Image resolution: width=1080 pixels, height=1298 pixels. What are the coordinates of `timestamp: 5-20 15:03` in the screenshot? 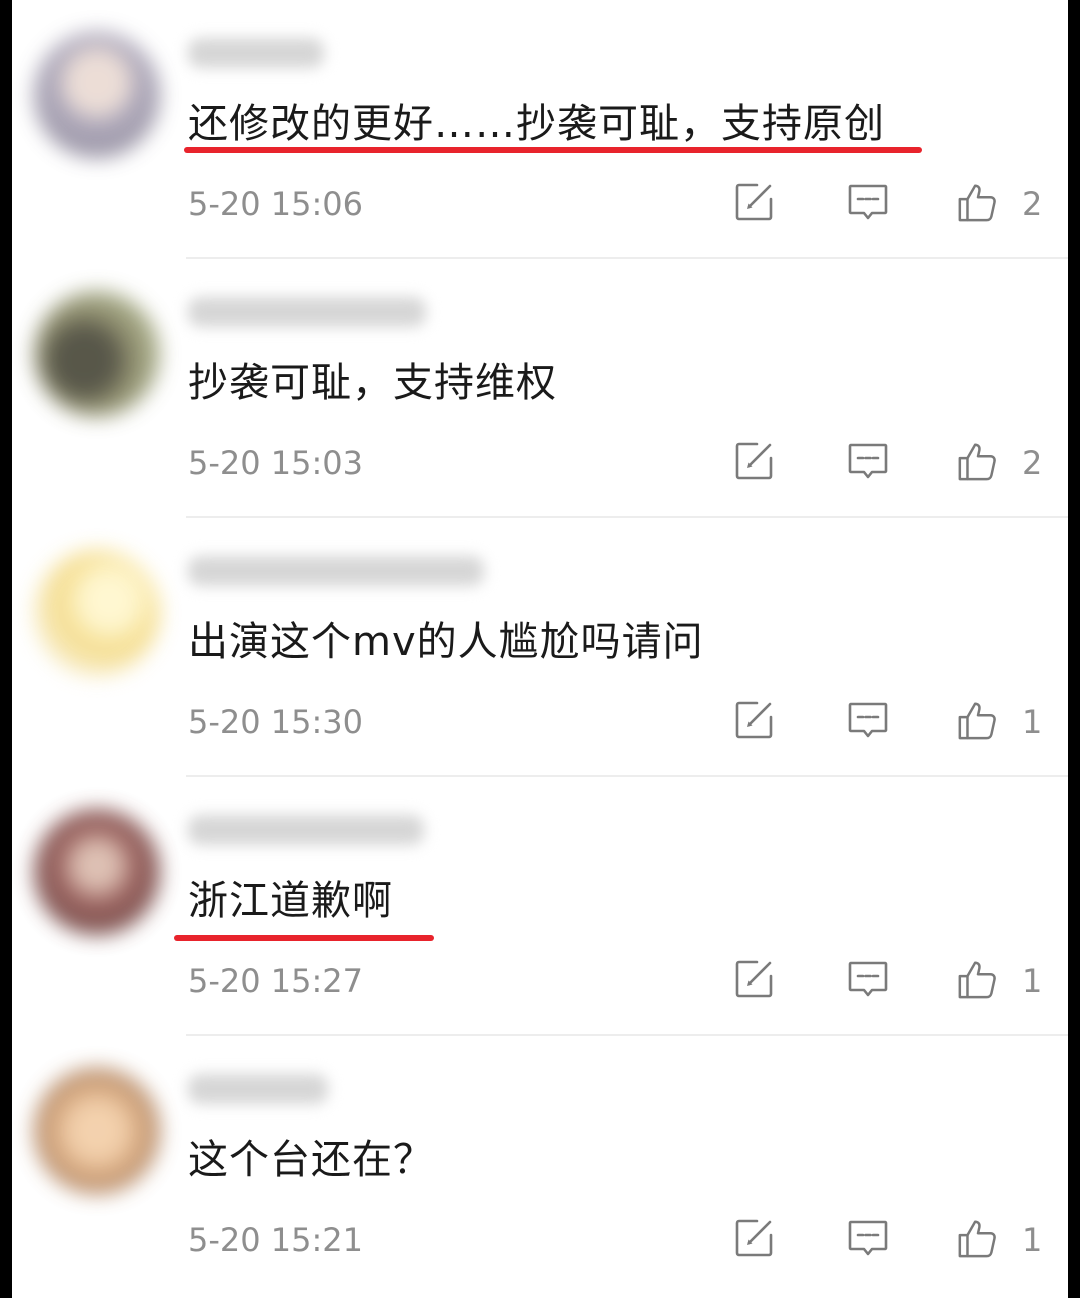 It's located at (276, 463).